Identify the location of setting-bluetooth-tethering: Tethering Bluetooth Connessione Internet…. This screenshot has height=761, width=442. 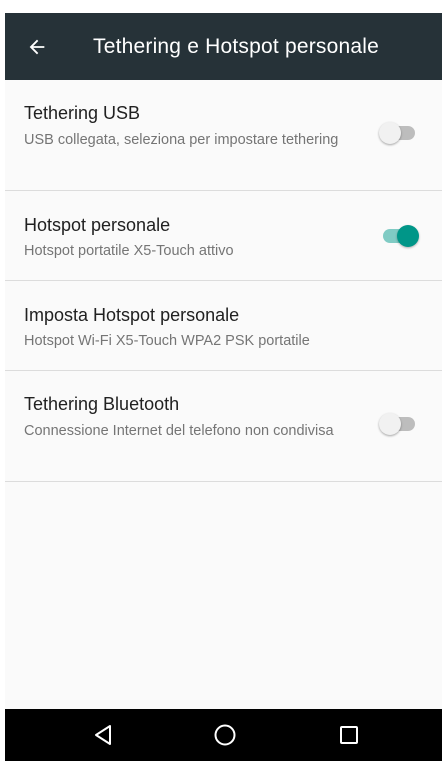
(223, 426).